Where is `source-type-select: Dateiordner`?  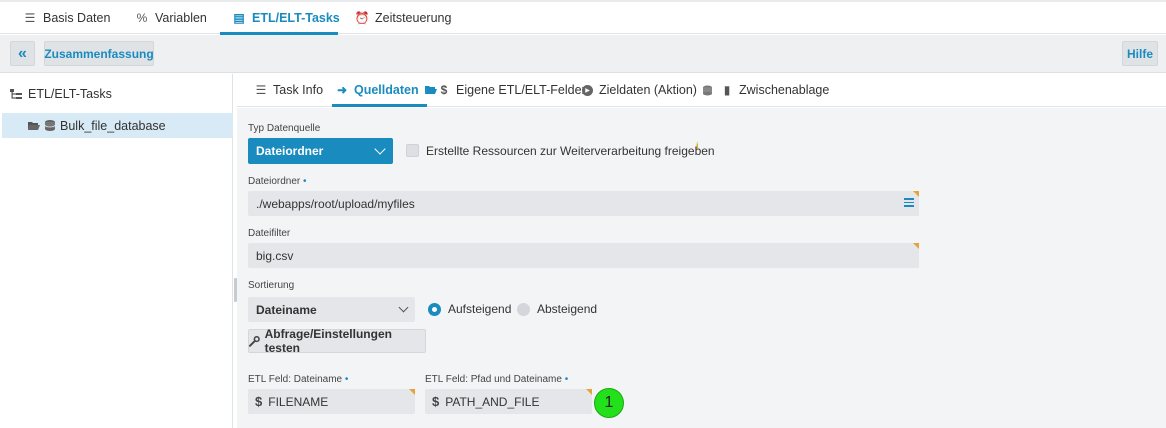 source-type-select: Dateiordner is located at coordinates (320, 151).